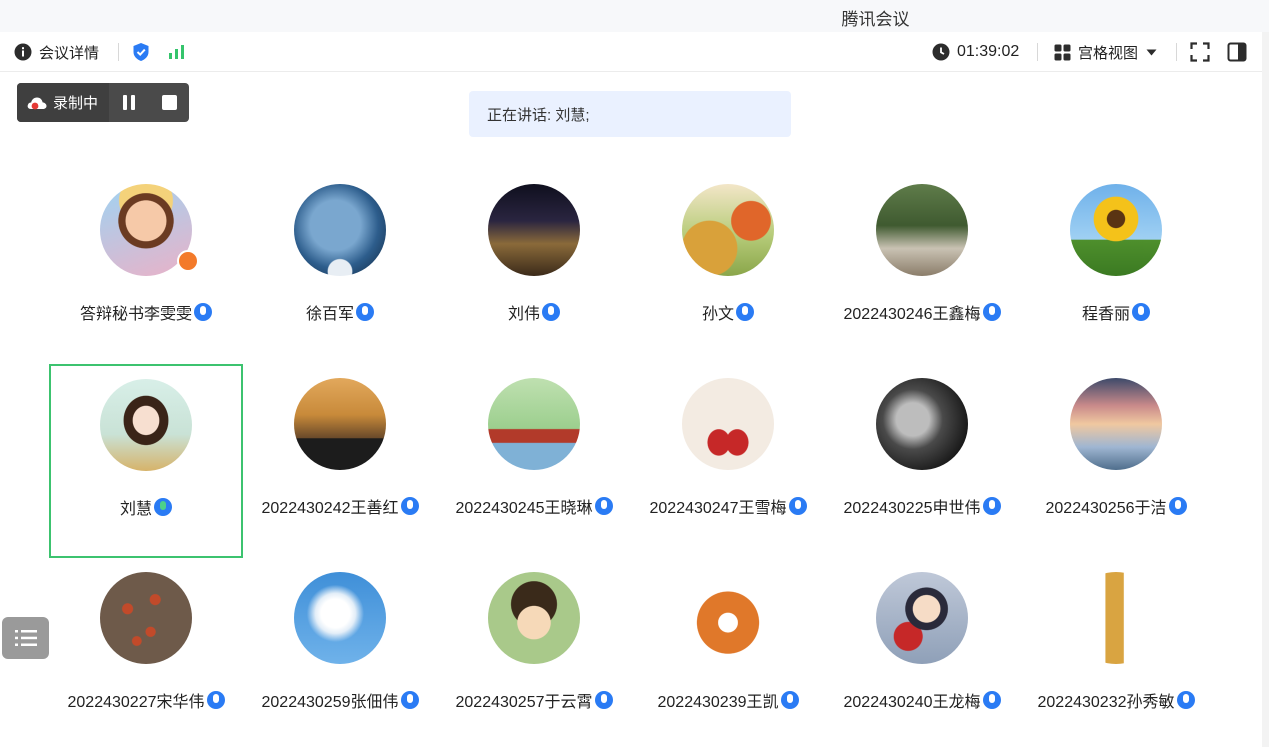 This screenshot has width=1269, height=747. I want to click on participant-name-row: 2022430239王凯, so click(728, 700).